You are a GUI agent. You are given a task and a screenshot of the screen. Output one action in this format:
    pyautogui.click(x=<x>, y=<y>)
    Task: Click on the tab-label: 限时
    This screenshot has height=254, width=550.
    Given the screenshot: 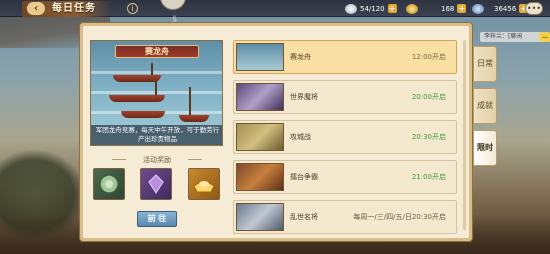 What is the action you would take?
    pyautogui.click(x=485, y=147)
    